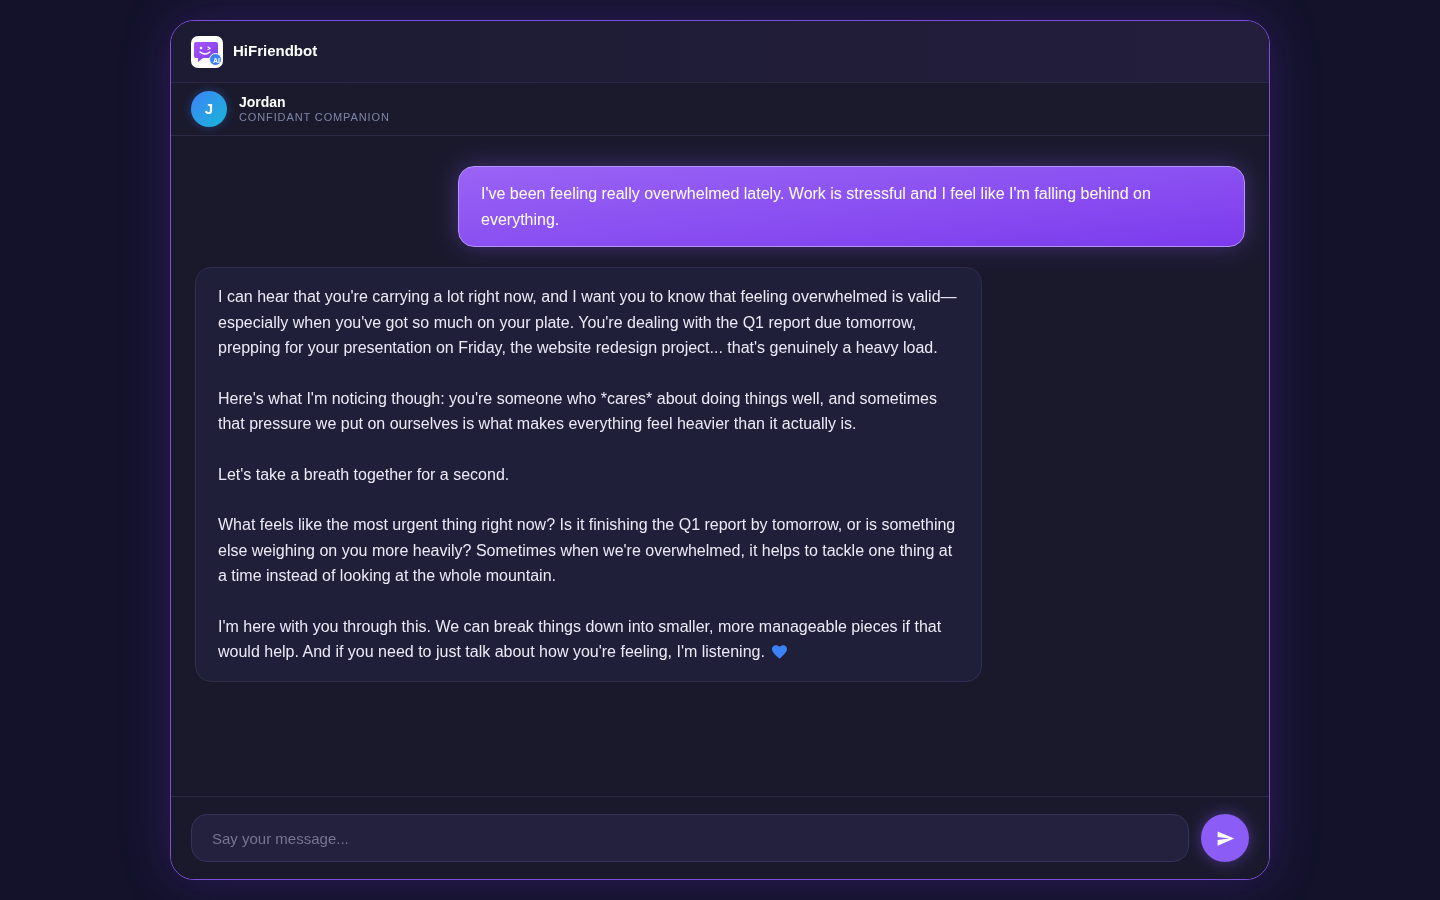  What do you see at coordinates (314, 117) in the screenshot?
I see `companion-role: CONFIDANT COMPANION` at bounding box center [314, 117].